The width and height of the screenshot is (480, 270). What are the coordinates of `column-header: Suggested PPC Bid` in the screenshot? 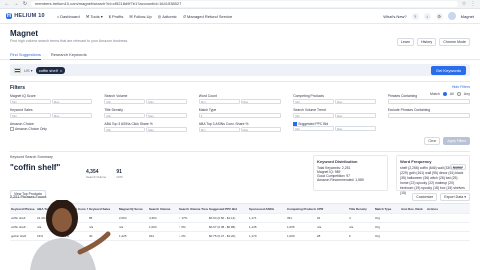 It's located at (228, 209).